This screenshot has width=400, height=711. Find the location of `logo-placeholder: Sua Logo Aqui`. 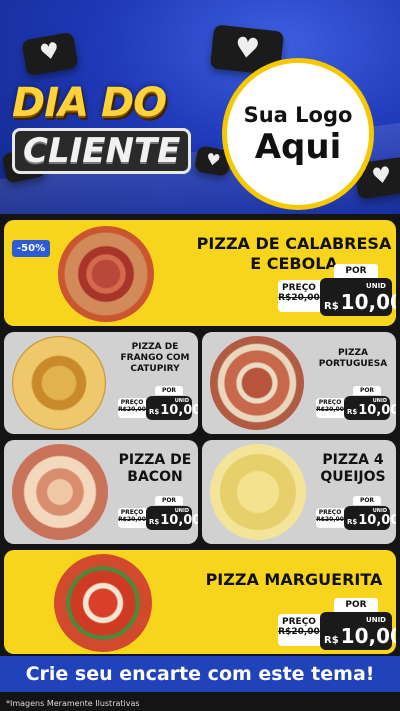

logo-placeholder: Sua Logo Aqui is located at coordinates (298, 134).